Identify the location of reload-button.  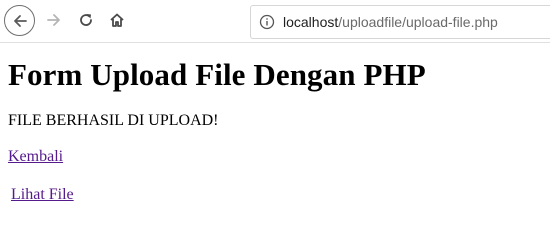
(86, 20).